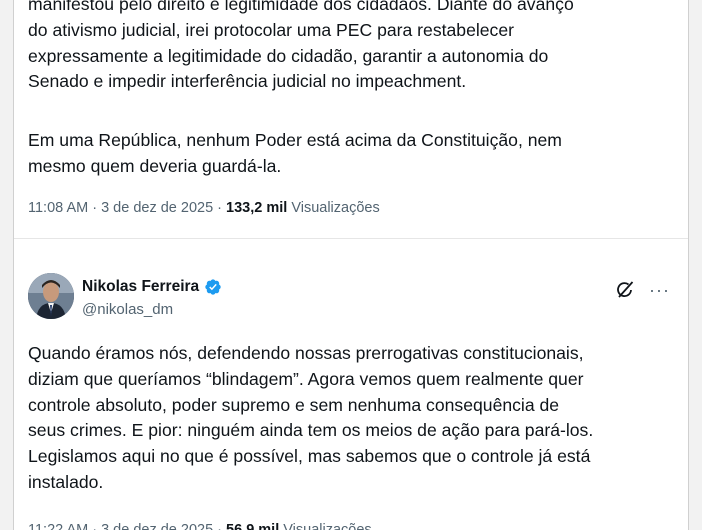 The image size is (702, 530). What do you see at coordinates (642, 290) in the screenshot?
I see `tweet-actions: ···` at bounding box center [642, 290].